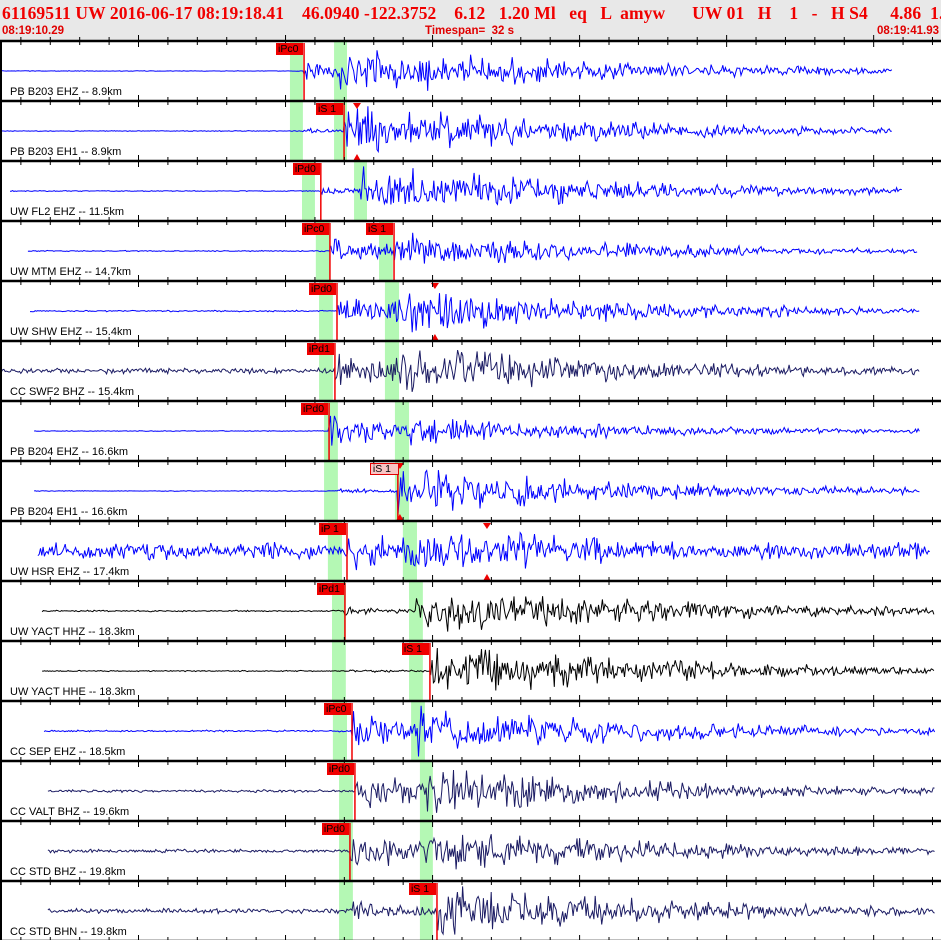 Image resolution: width=941 pixels, height=940 pixels. What do you see at coordinates (68, 872) in the screenshot?
I see `station-label: CC STD BHZ -- 19.8km` at bounding box center [68, 872].